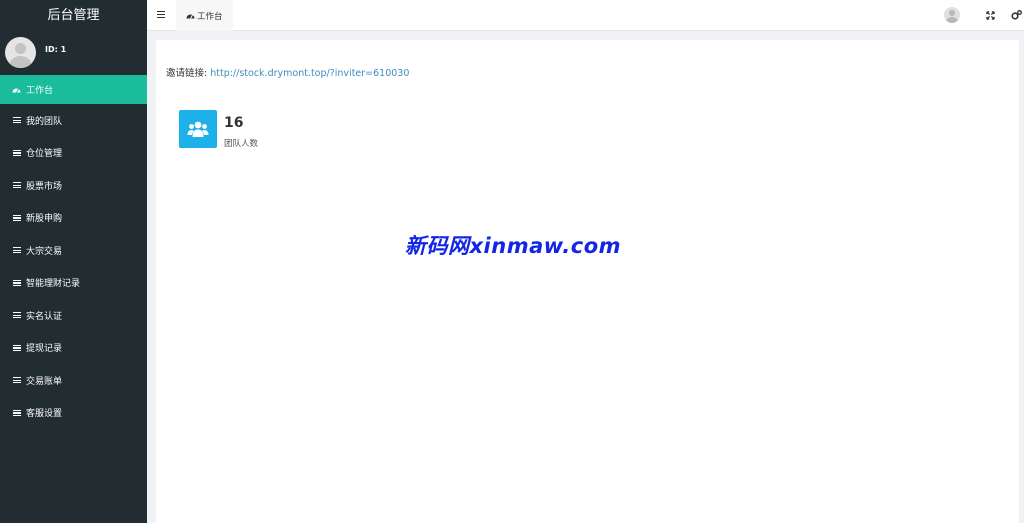  Describe the element at coordinates (44, 186) in the screenshot. I see `sidebar-item-label: 股票市场` at that location.